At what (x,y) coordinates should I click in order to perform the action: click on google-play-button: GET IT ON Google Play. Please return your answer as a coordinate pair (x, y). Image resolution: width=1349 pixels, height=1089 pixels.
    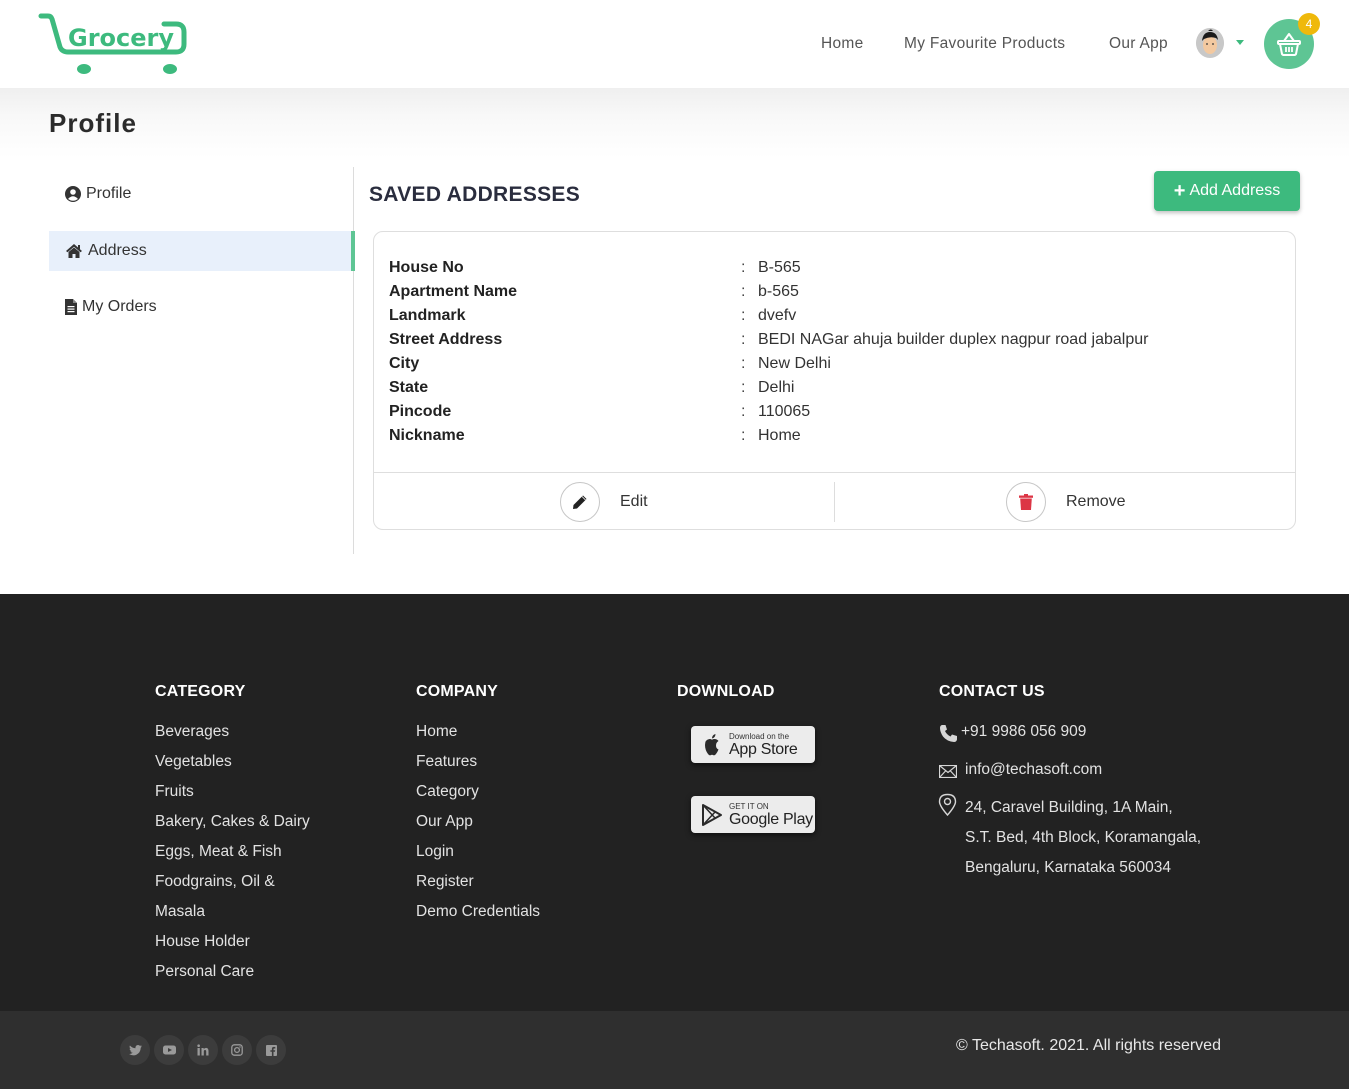
    Looking at the image, I should click on (753, 814).